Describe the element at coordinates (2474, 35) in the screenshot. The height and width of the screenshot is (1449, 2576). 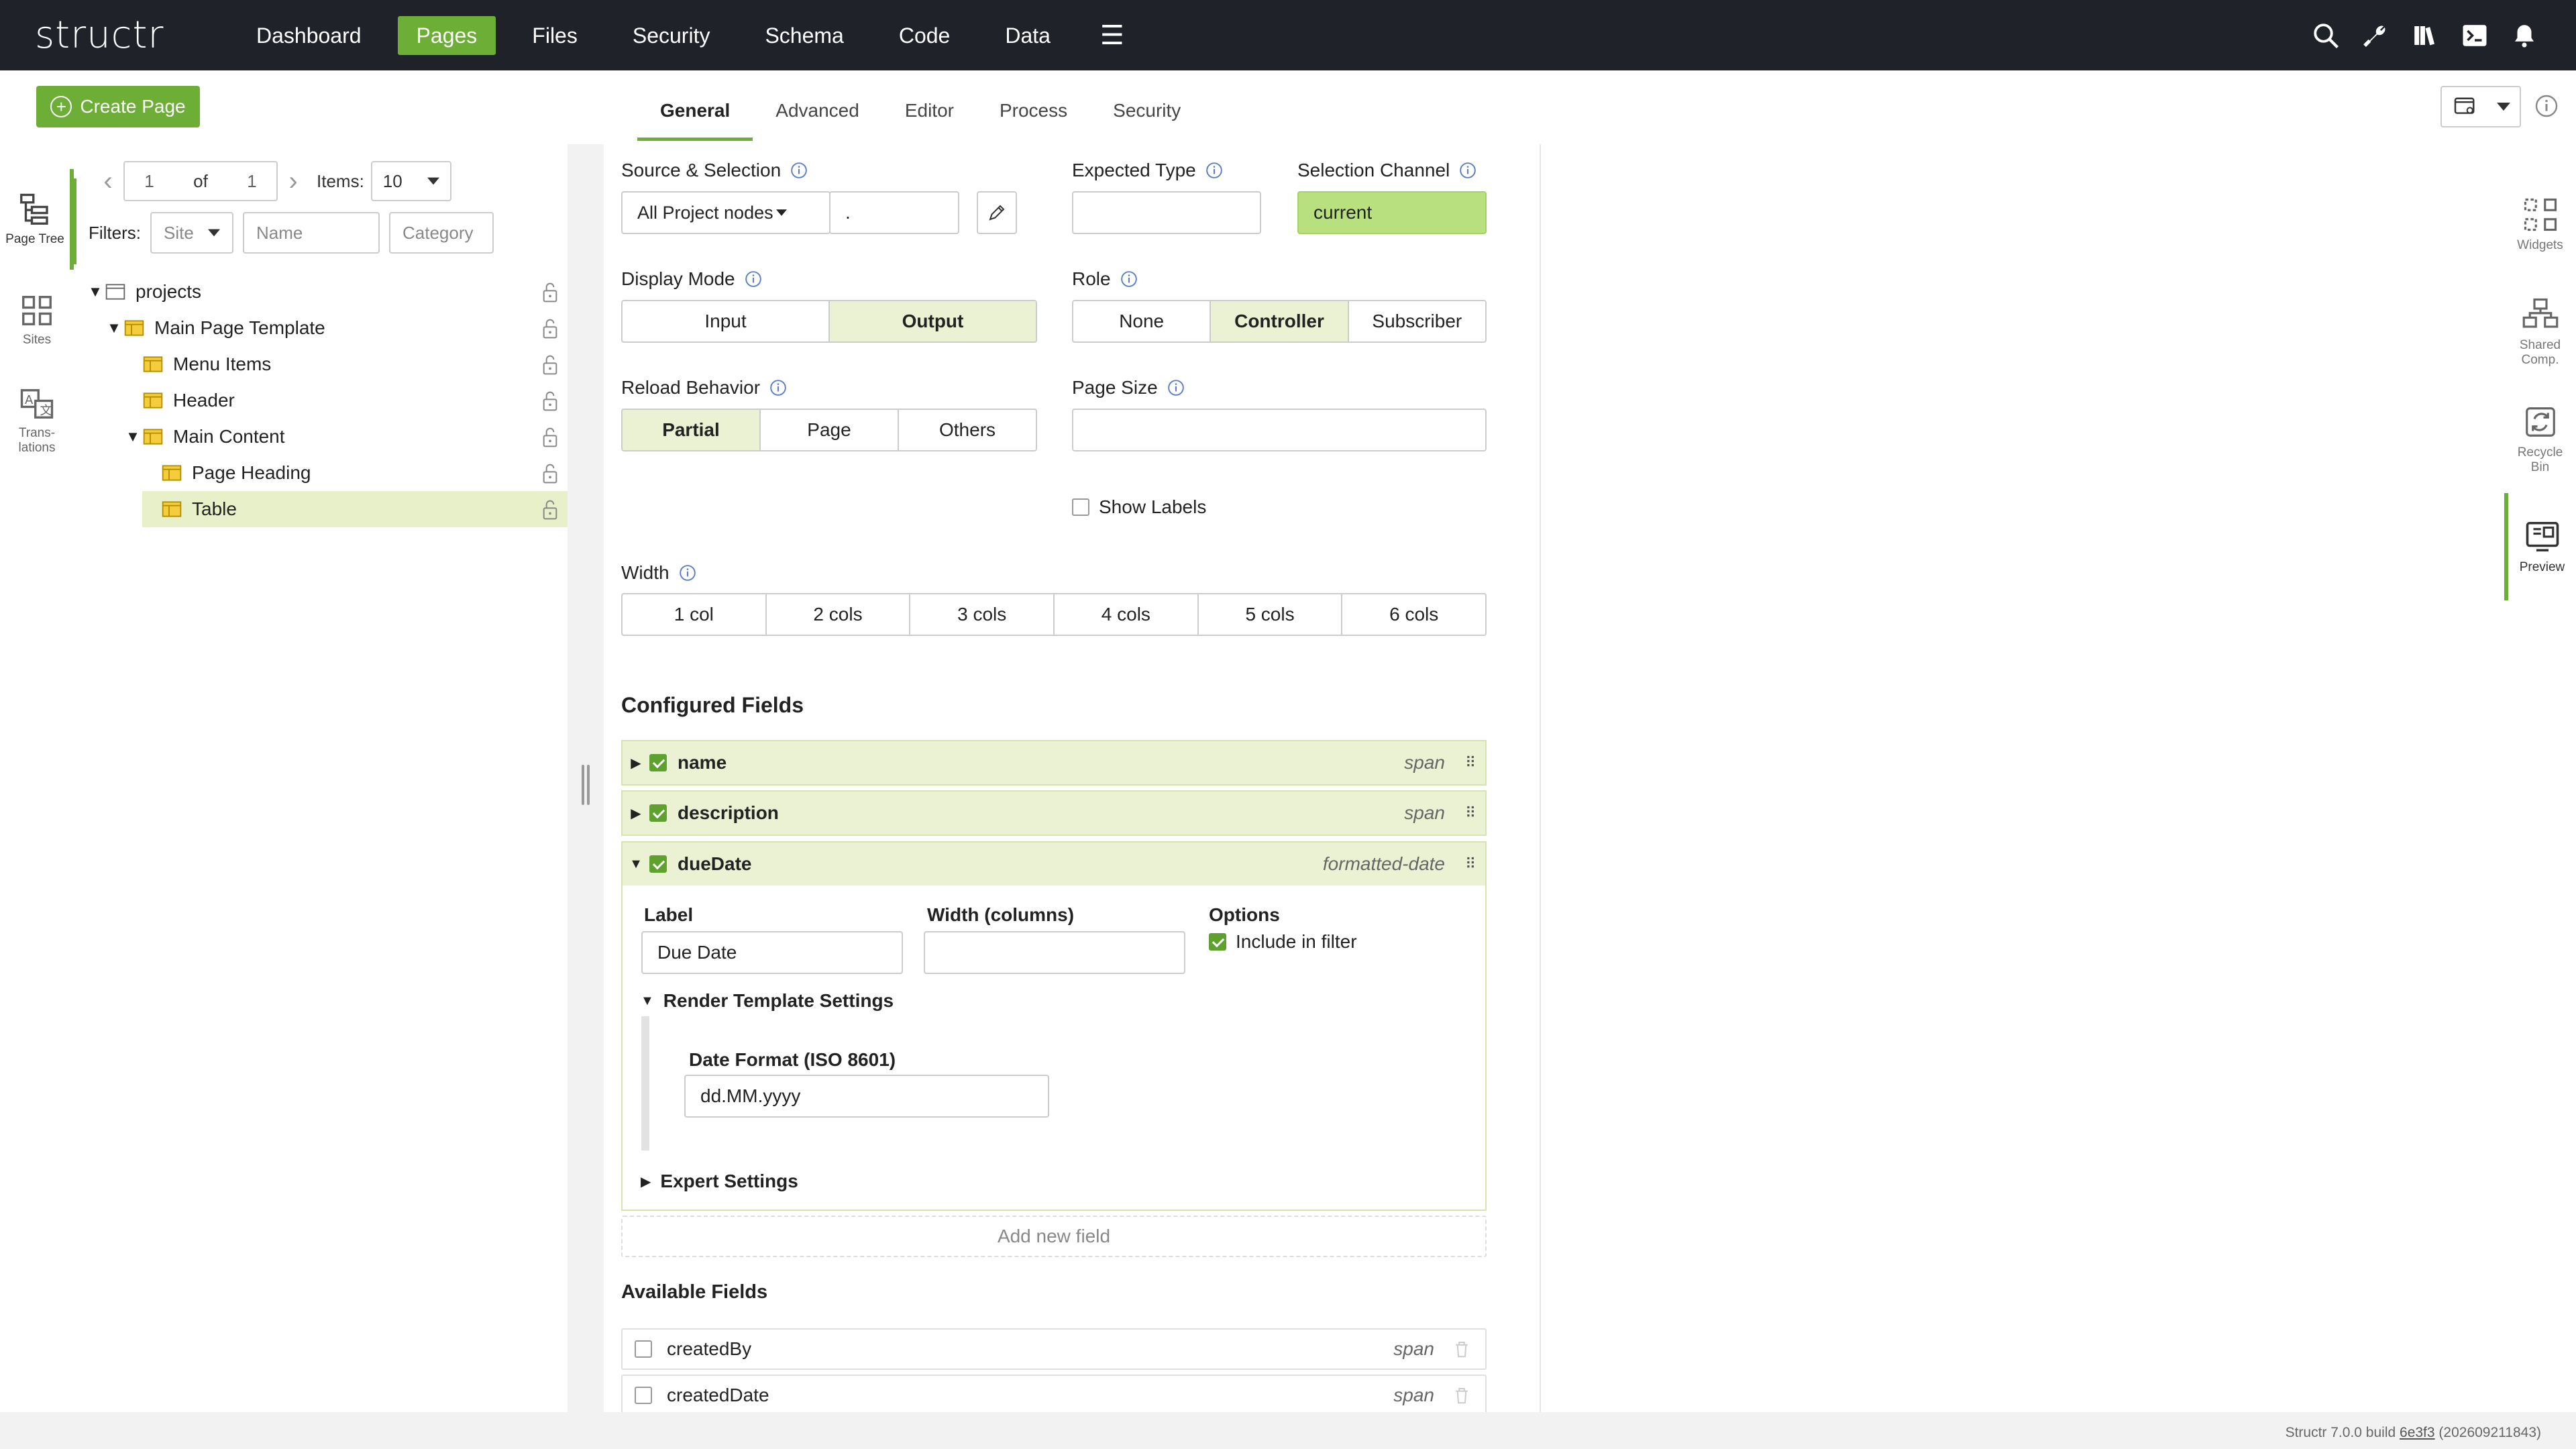
I see `terminal-icon` at that location.